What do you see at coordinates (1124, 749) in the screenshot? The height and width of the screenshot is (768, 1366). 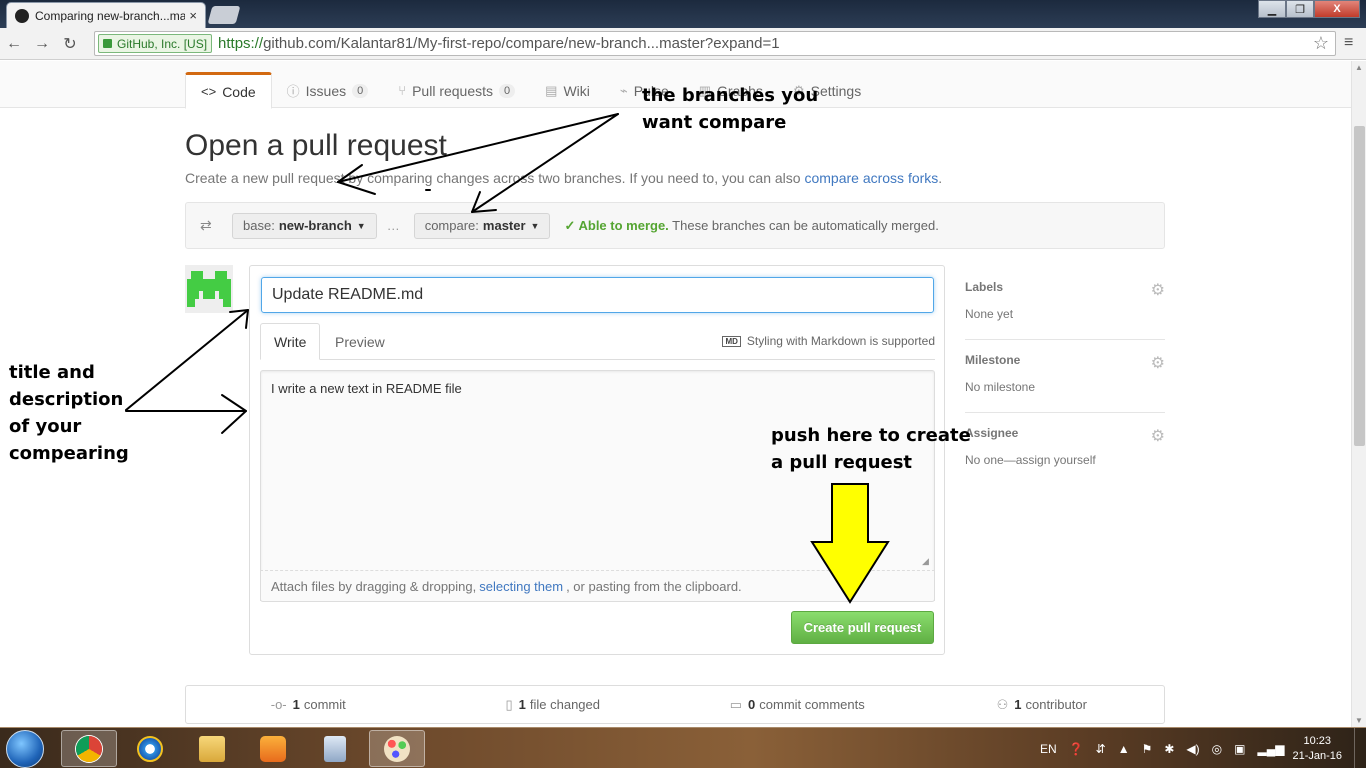 I see `show-hidden-icons-icon: ▲` at bounding box center [1124, 749].